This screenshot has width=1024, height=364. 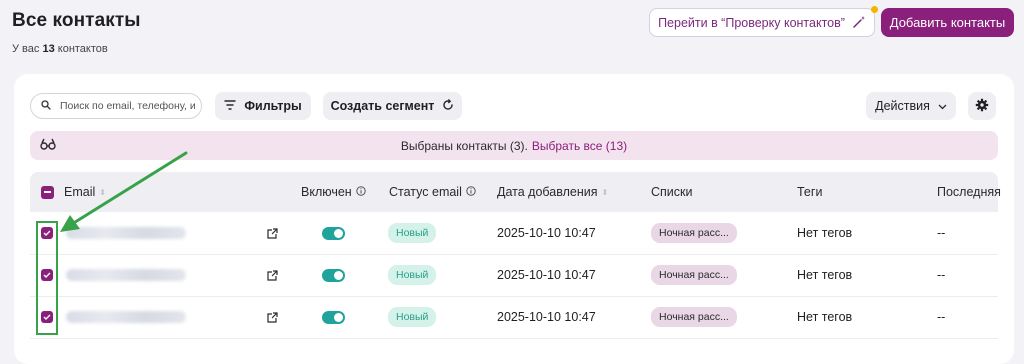 What do you see at coordinates (911, 106) in the screenshot?
I see `actions-dropdown: Действия` at bounding box center [911, 106].